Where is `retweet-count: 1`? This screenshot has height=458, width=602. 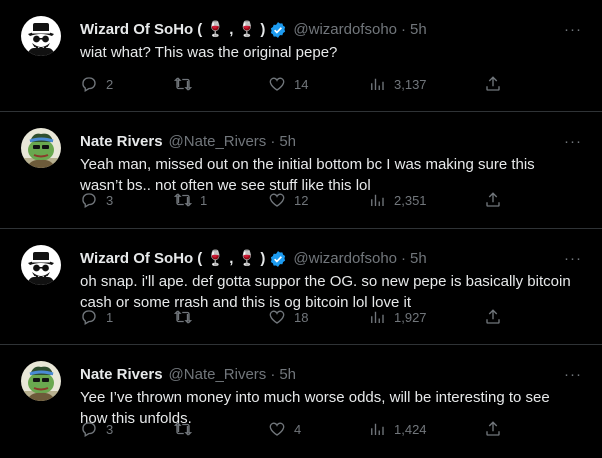
retweet-count: 1 is located at coordinates (204, 200).